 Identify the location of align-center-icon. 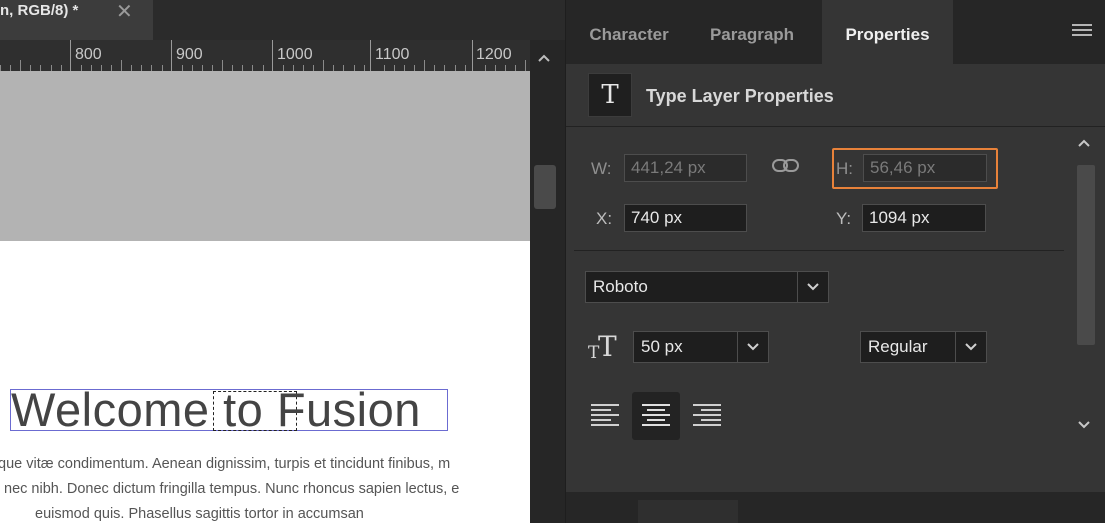
(656, 415).